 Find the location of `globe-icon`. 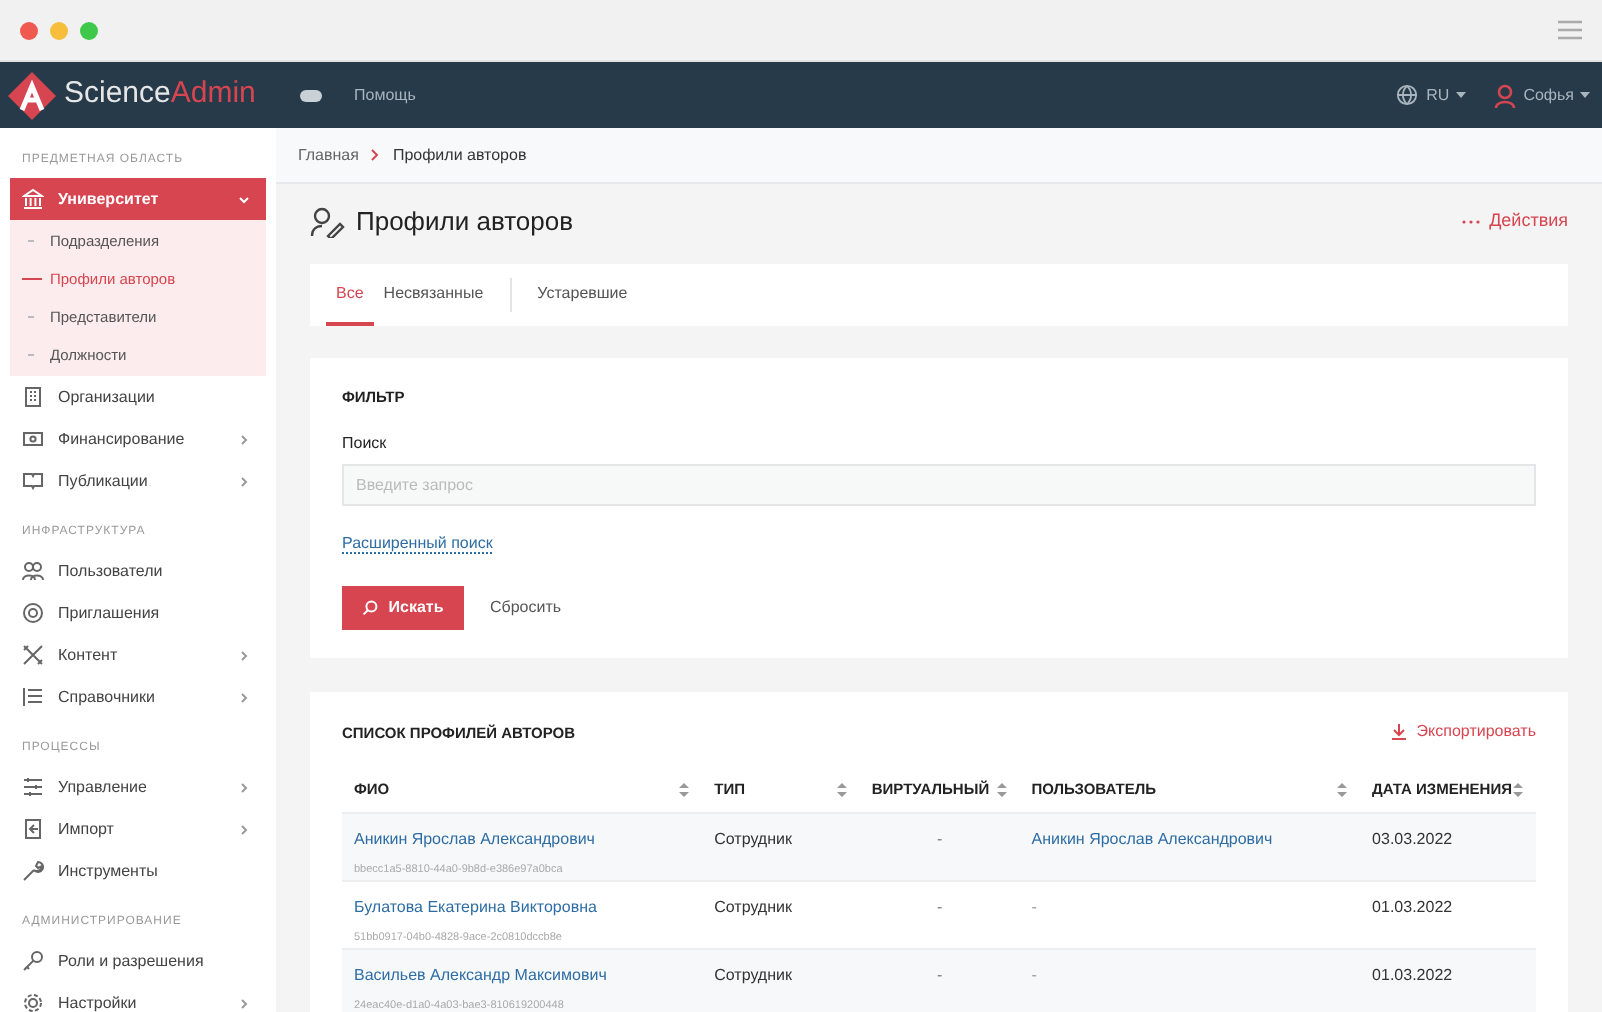

globe-icon is located at coordinates (1407, 95).